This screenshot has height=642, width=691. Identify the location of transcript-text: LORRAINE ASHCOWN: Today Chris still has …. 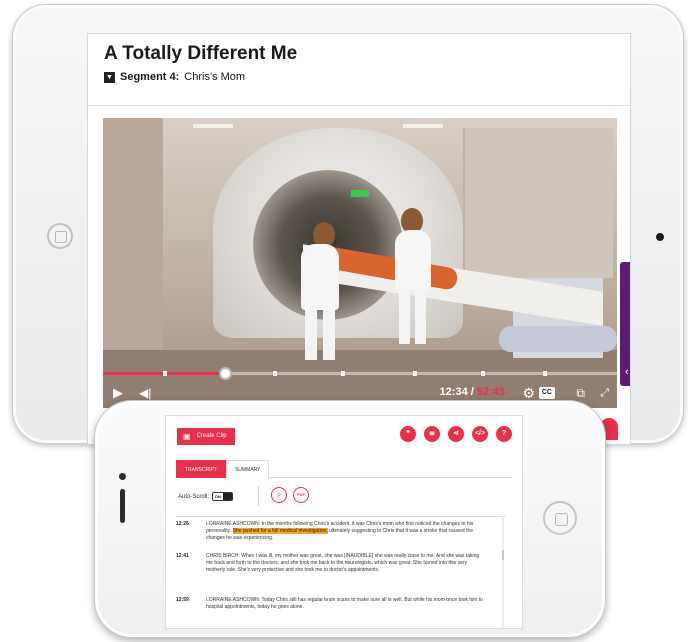
(344, 603).